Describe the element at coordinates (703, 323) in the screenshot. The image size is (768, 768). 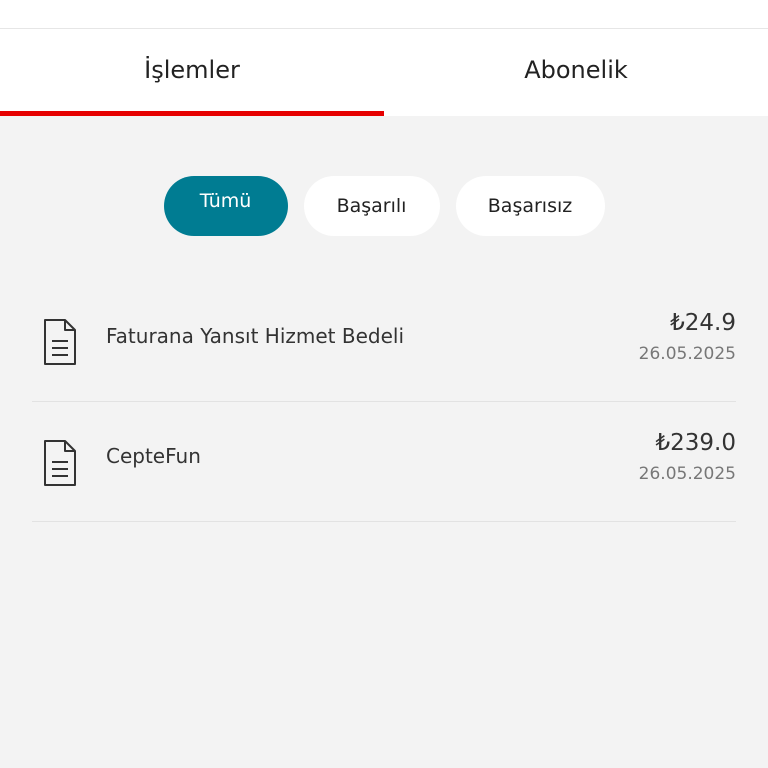
I see `transaction-amount: ₺24.9` at that location.